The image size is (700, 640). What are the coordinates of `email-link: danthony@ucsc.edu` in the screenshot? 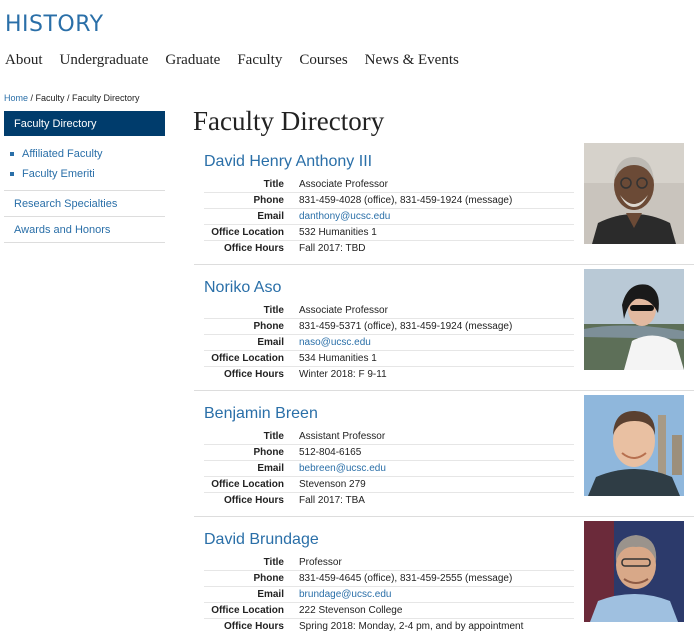 It's located at (344, 216).